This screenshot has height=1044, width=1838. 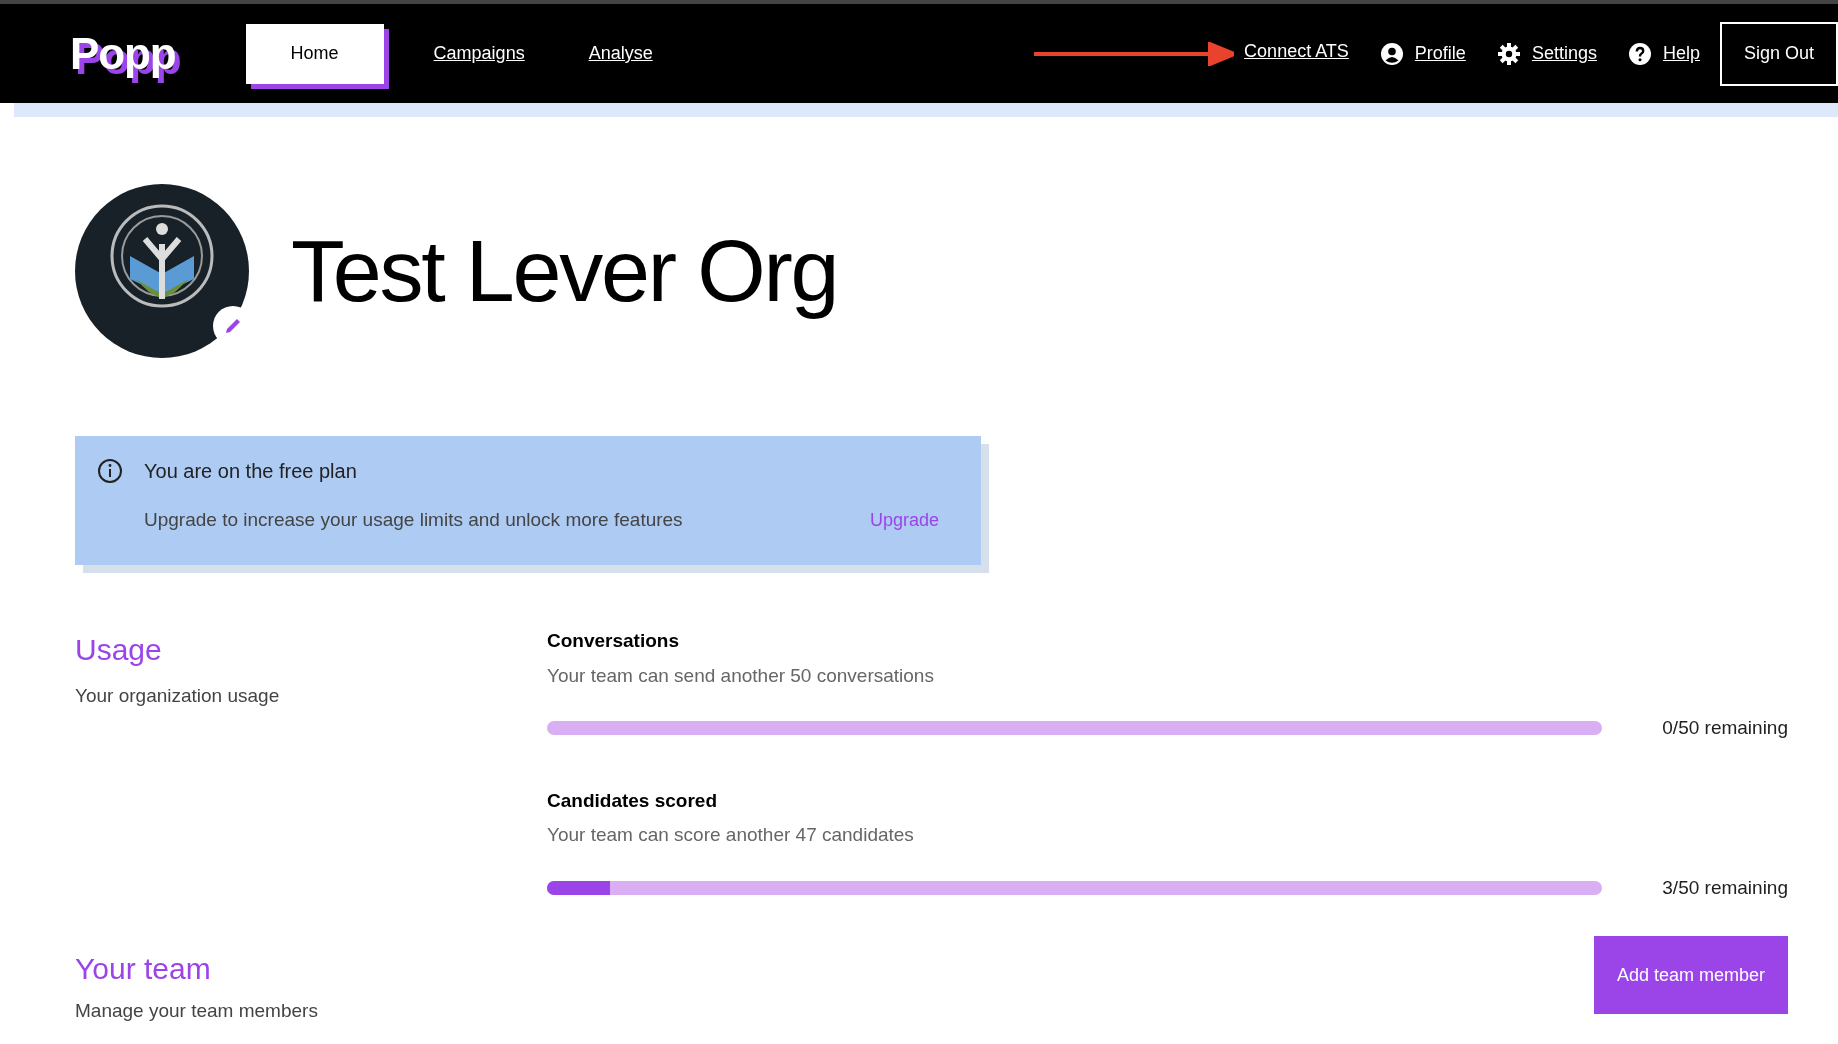 I want to click on sign-out-button: Sign Out, so click(x=1778, y=53).